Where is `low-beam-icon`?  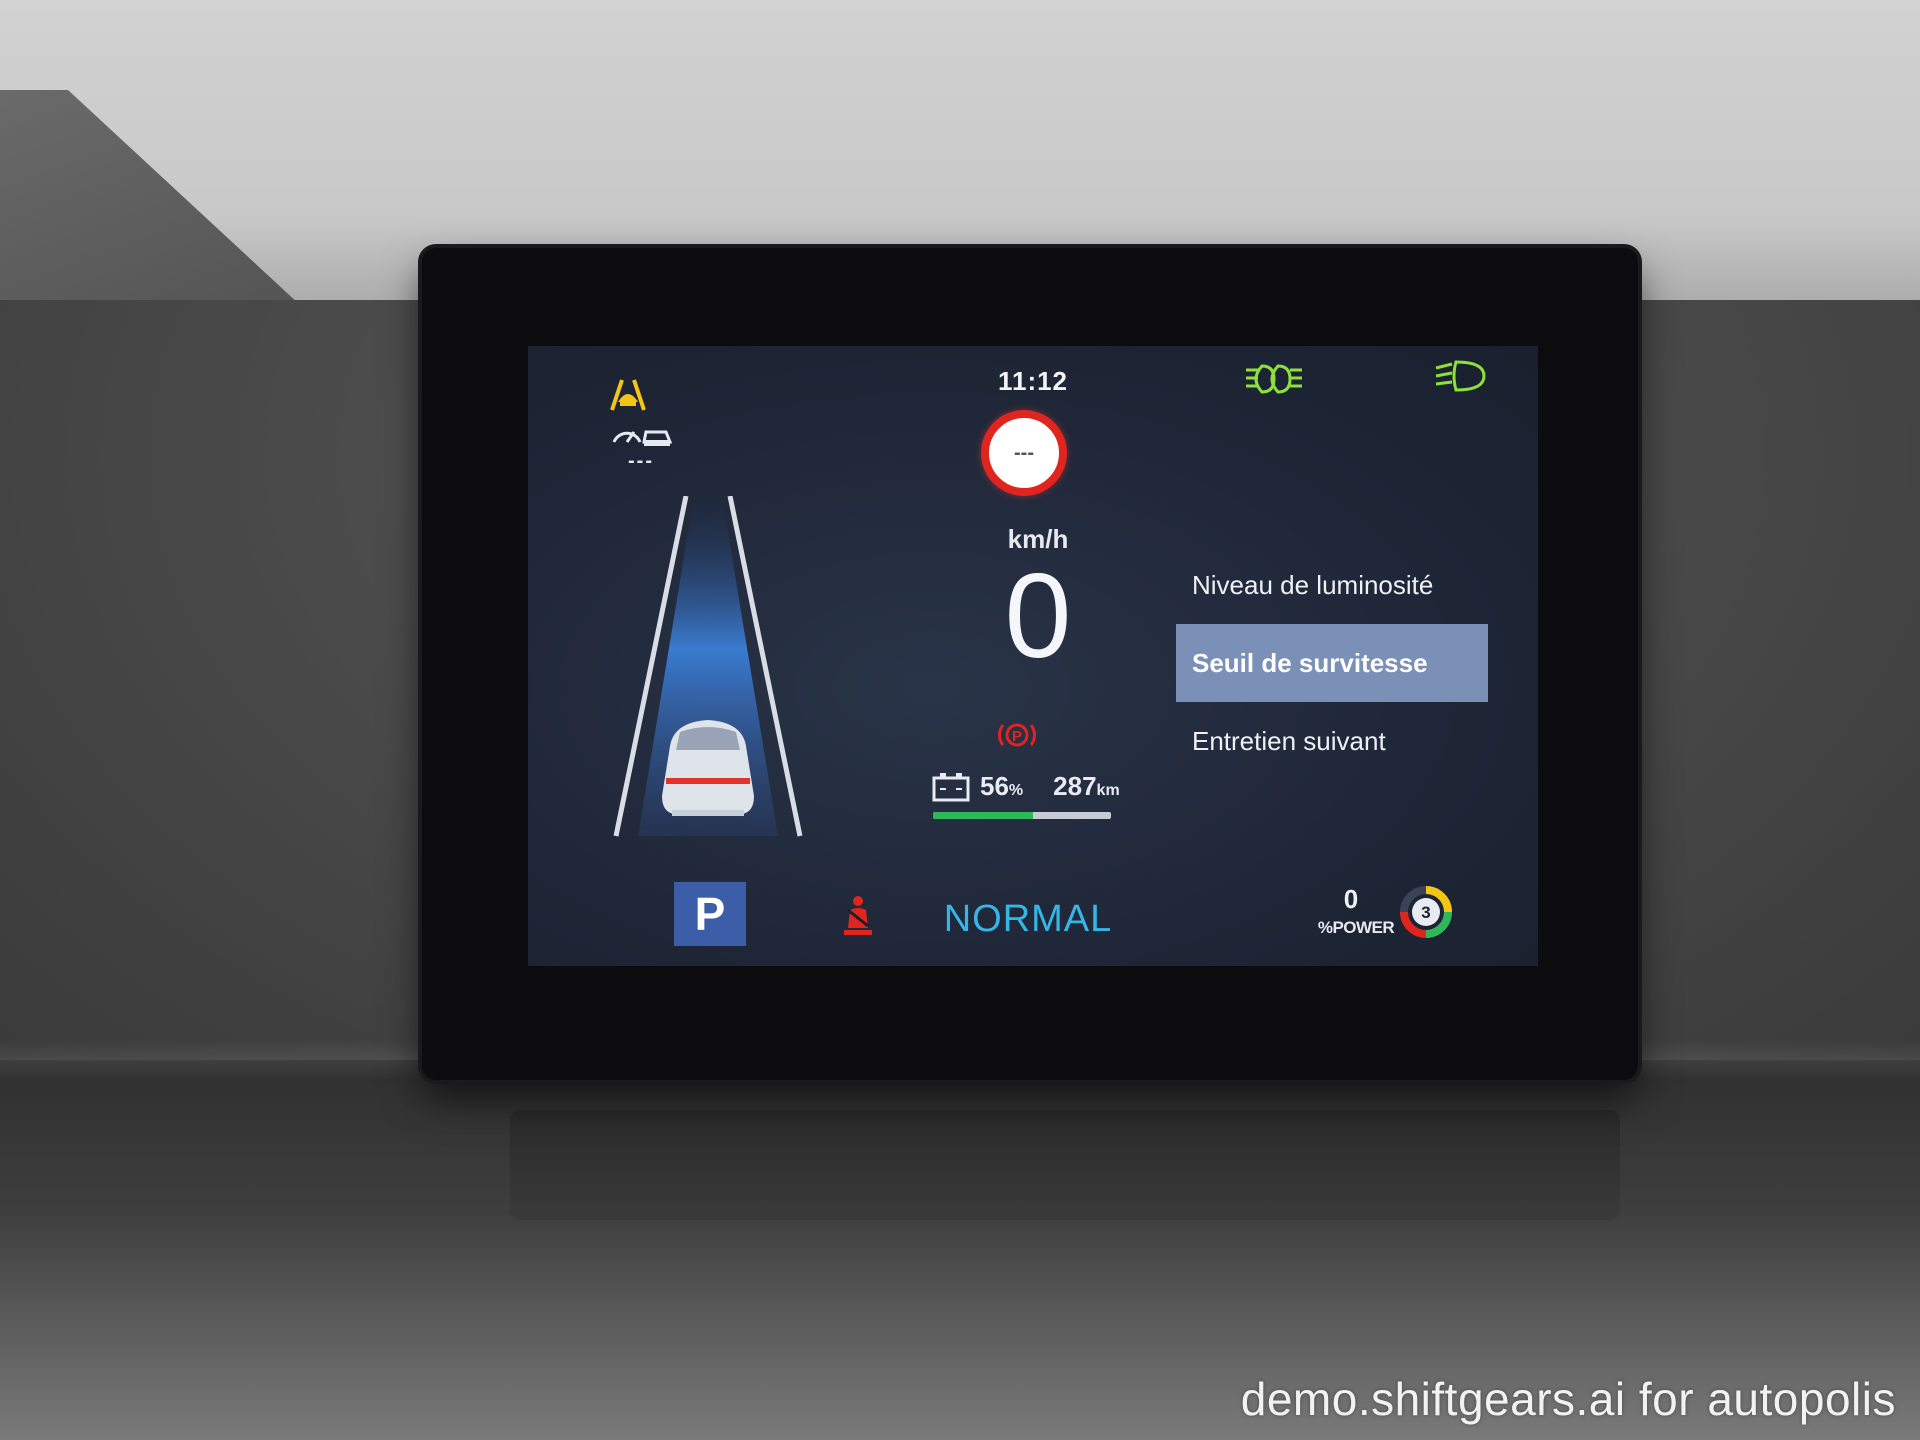
low-beam-icon is located at coordinates (1274, 379).